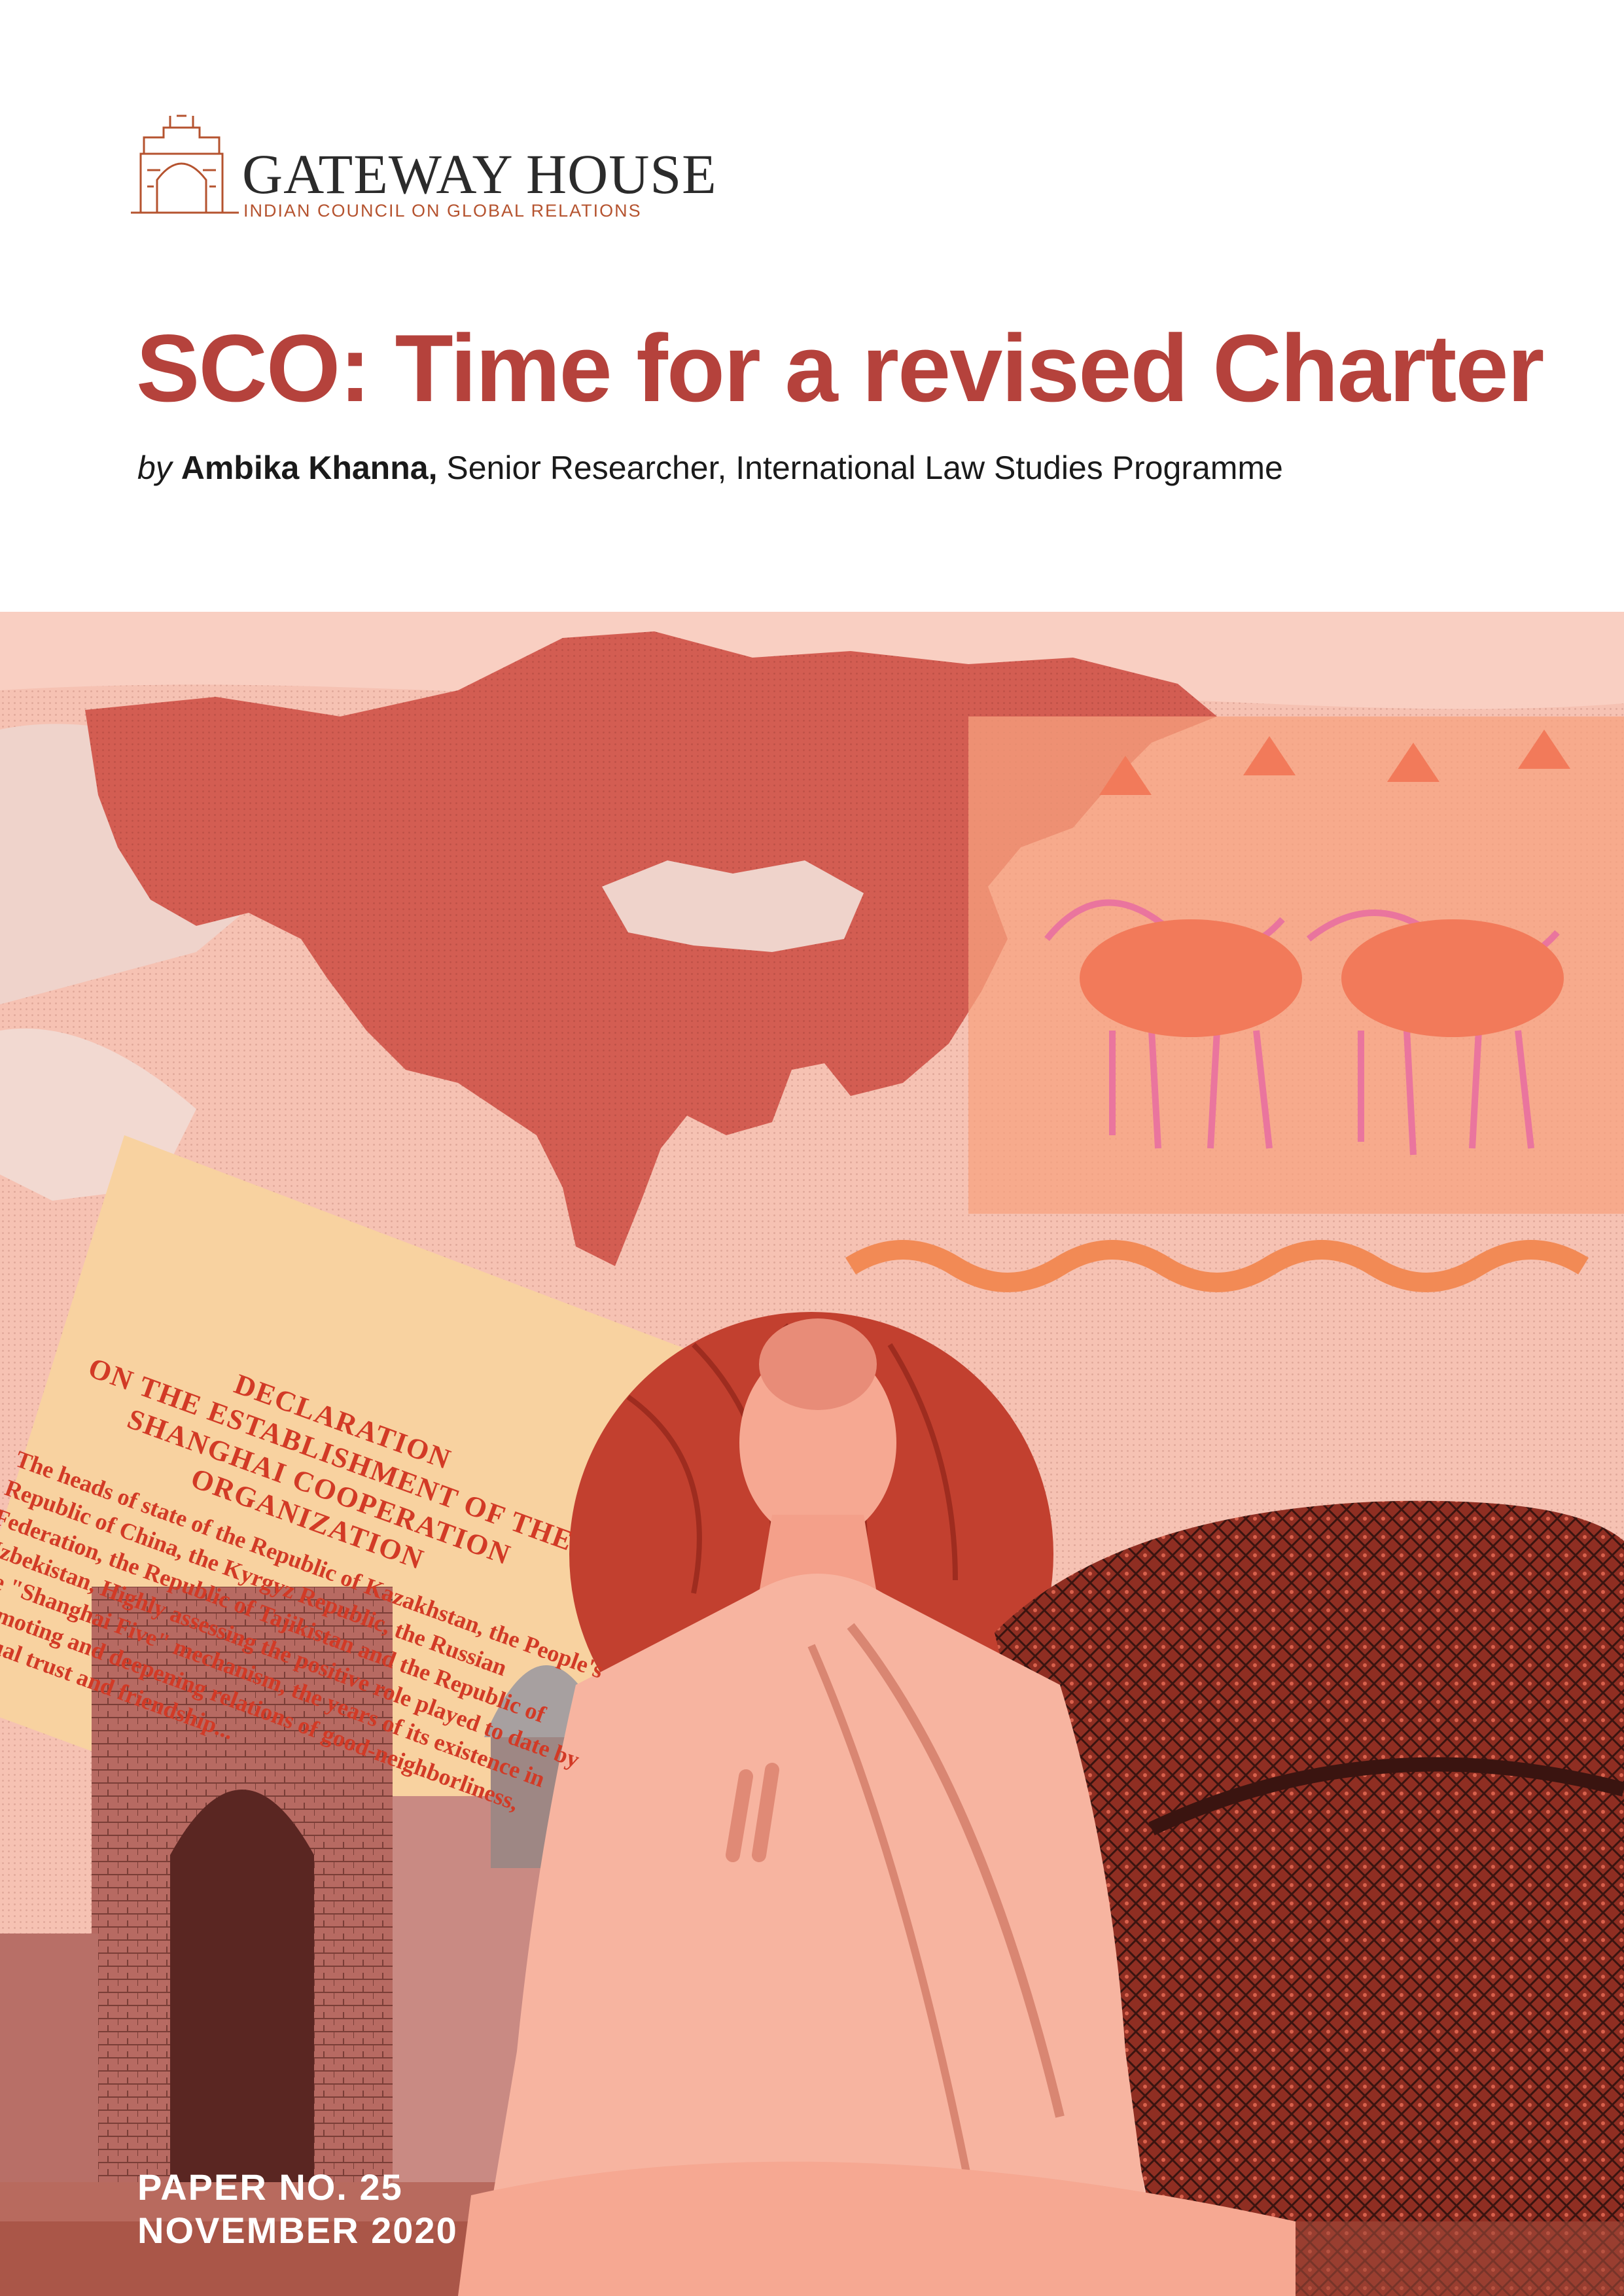 The image size is (1624, 2296). What do you see at coordinates (309, 468) in the screenshot?
I see `author-name: Ambika Khanna,` at bounding box center [309, 468].